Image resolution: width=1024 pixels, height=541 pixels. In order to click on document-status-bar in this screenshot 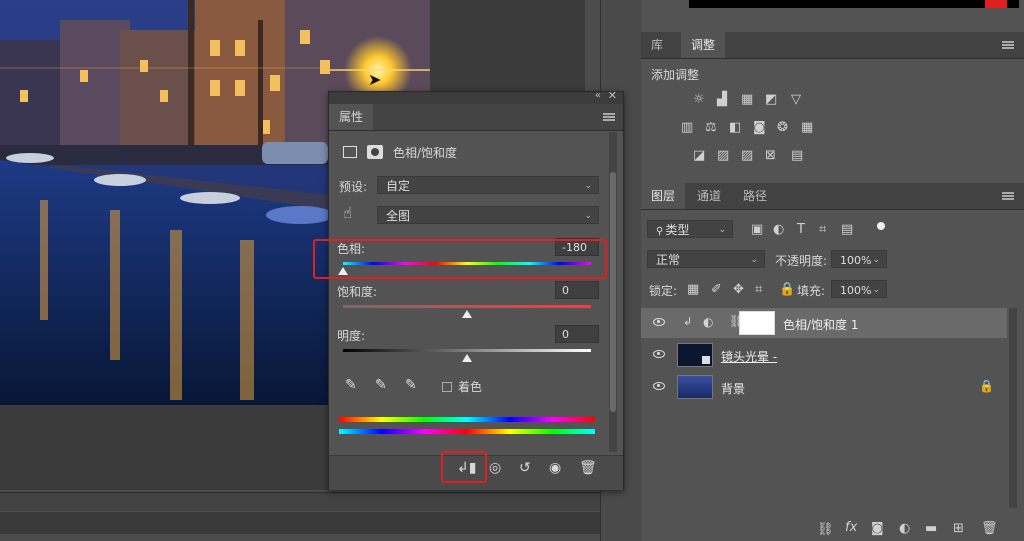, I will do `click(300, 501)`.